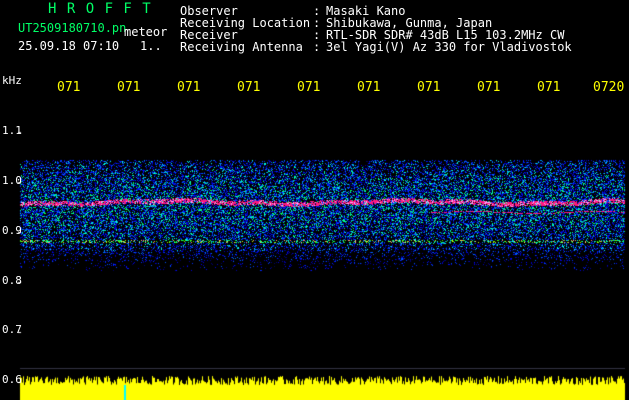 The width and height of the screenshot is (629, 400). Describe the element at coordinates (146, 32) in the screenshot. I see `mode-label: meteor` at that location.